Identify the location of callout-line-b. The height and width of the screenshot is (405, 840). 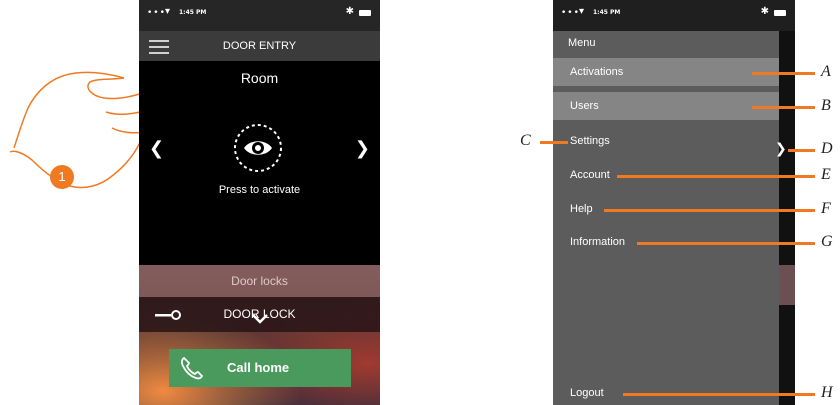
(783, 107).